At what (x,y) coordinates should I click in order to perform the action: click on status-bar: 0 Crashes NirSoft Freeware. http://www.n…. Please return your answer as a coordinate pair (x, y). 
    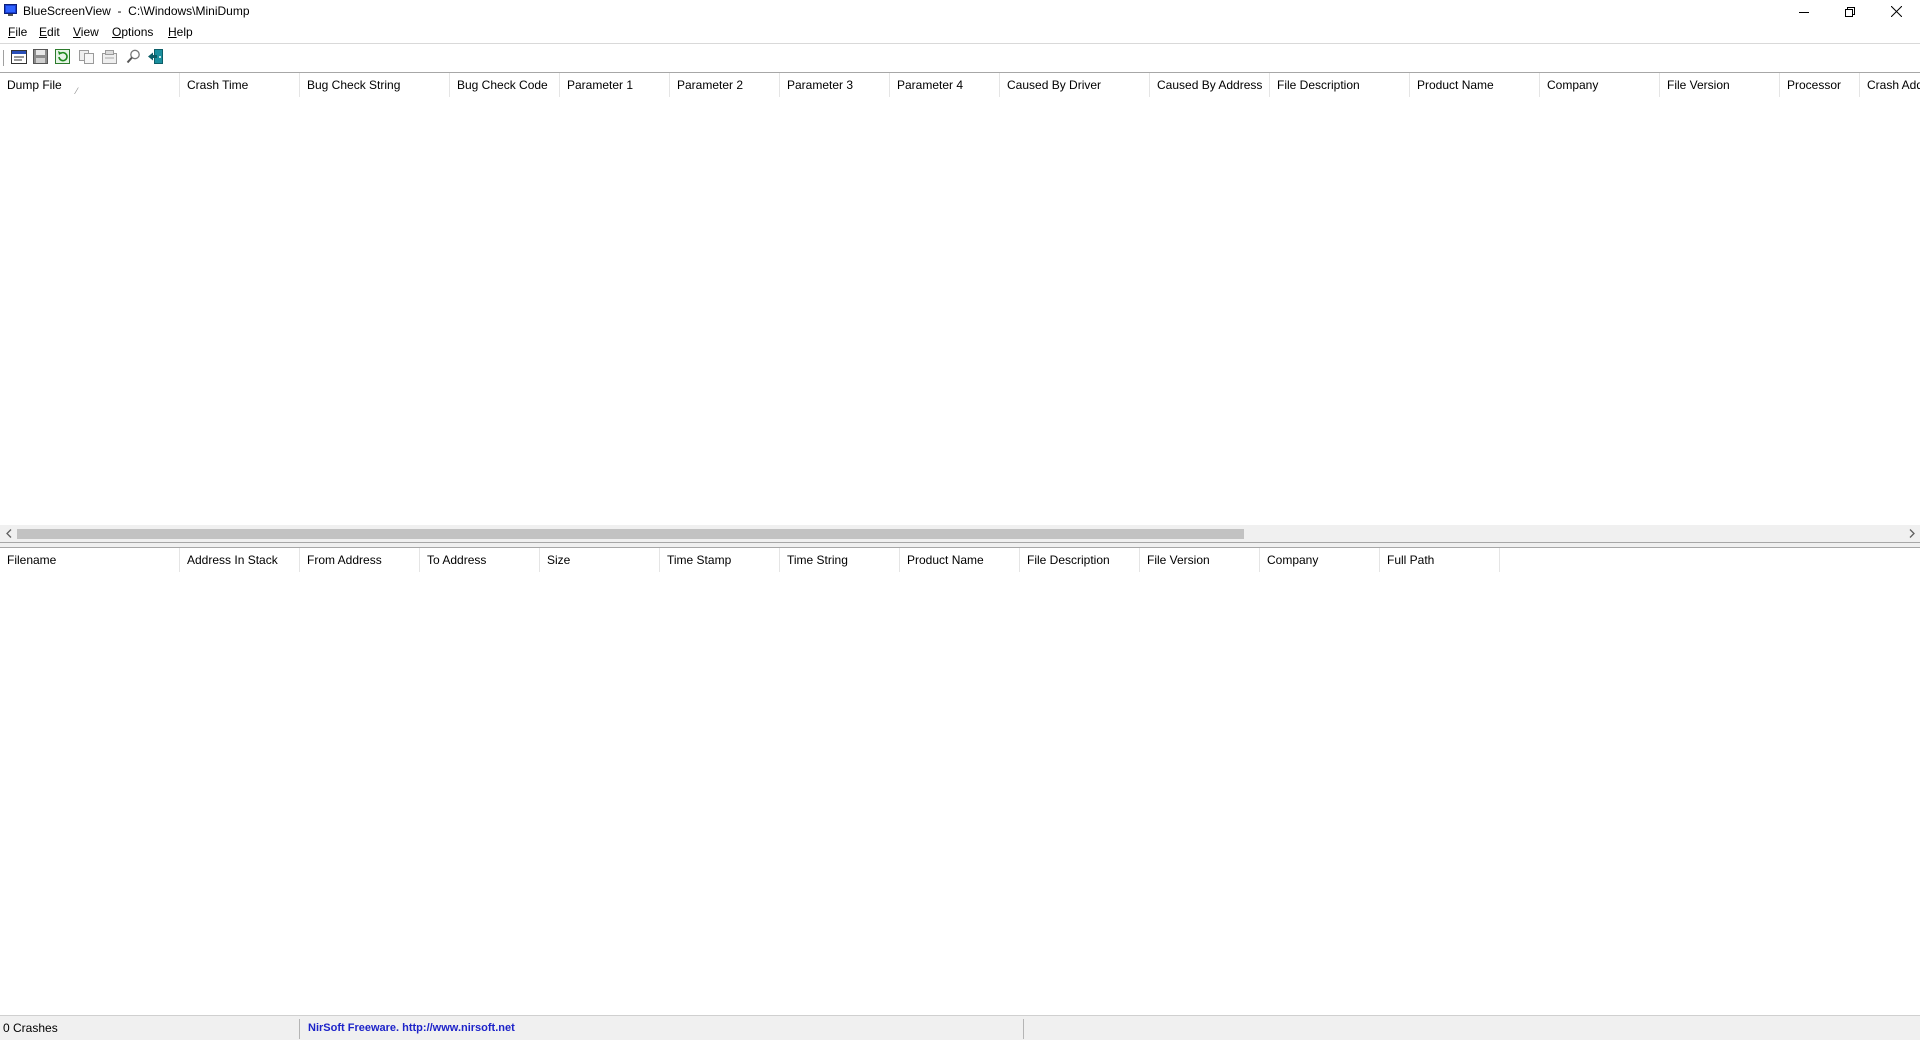
    Looking at the image, I should click on (960, 1027).